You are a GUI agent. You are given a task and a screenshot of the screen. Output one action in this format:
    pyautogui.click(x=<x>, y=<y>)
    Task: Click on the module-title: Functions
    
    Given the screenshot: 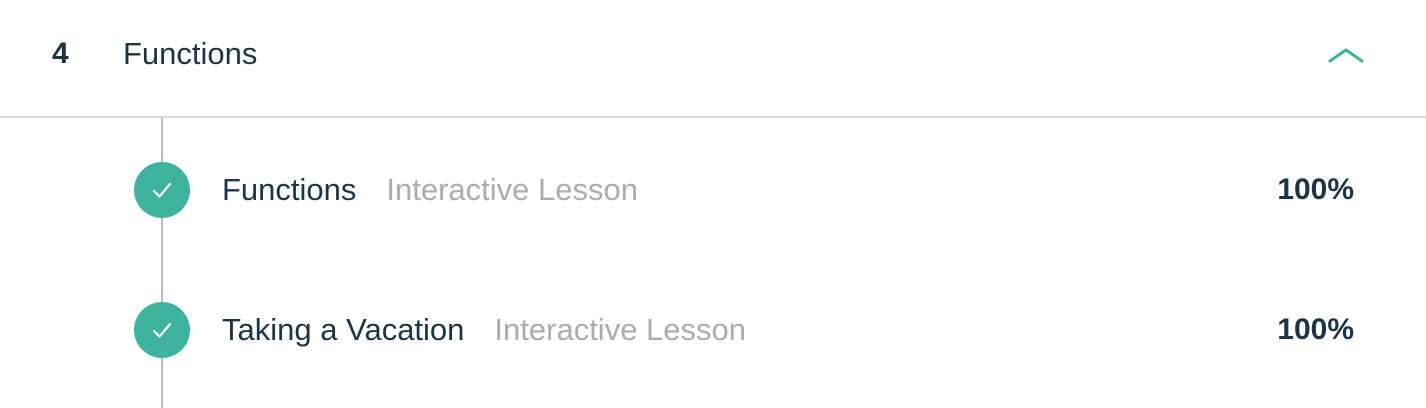 What is the action you would take?
    pyautogui.click(x=190, y=53)
    